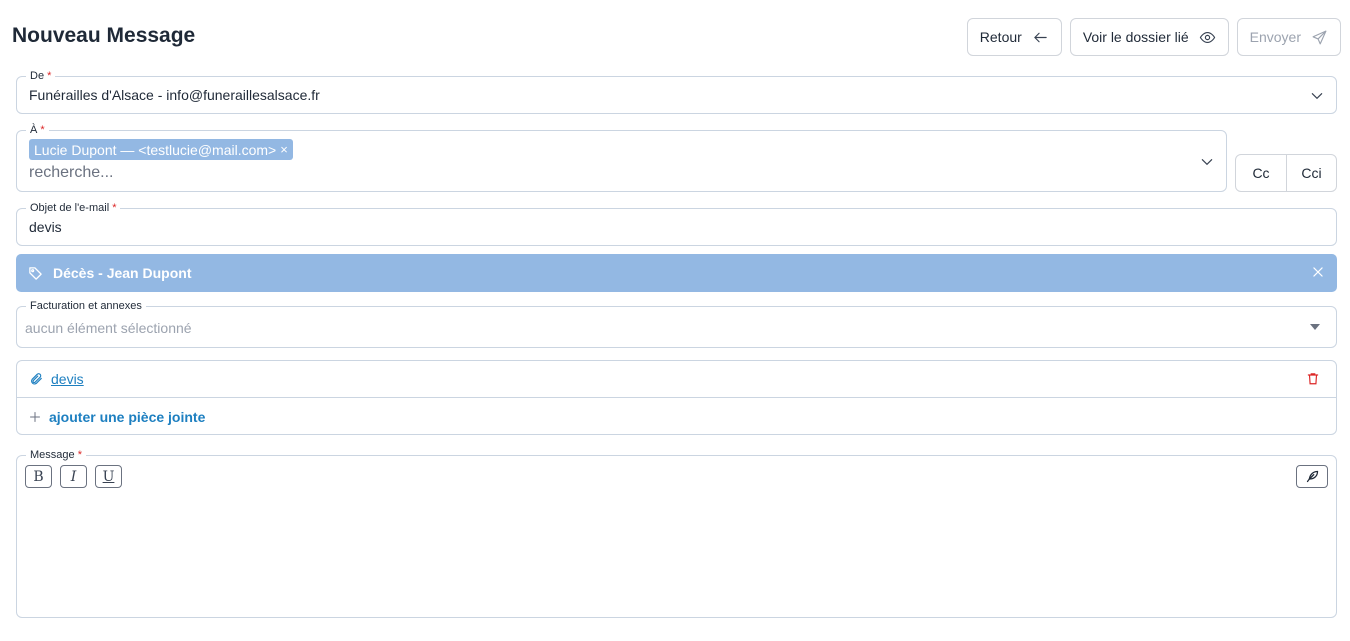 This screenshot has height=641, width=1350. What do you see at coordinates (676, 273) in the screenshot?
I see `linked-folder-tag: Décès - Jean Dupont` at bounding box center [676, 273].